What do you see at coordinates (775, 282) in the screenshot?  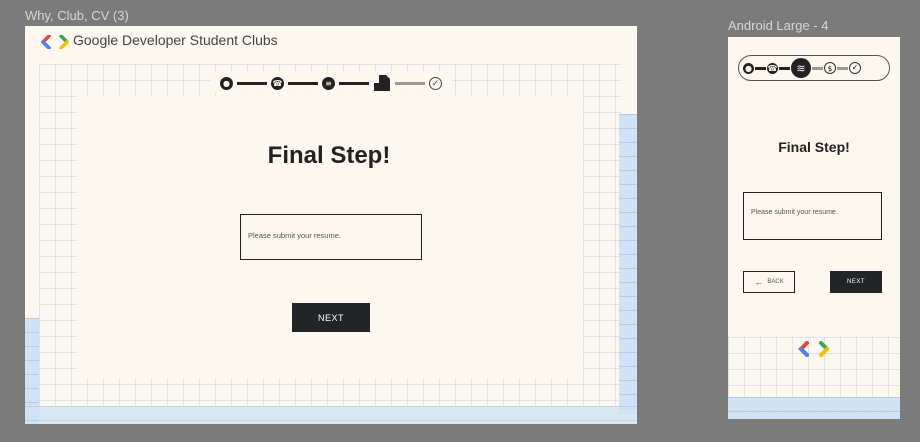 I see `back-button-label: BACK` at bounding box center [775, 282].